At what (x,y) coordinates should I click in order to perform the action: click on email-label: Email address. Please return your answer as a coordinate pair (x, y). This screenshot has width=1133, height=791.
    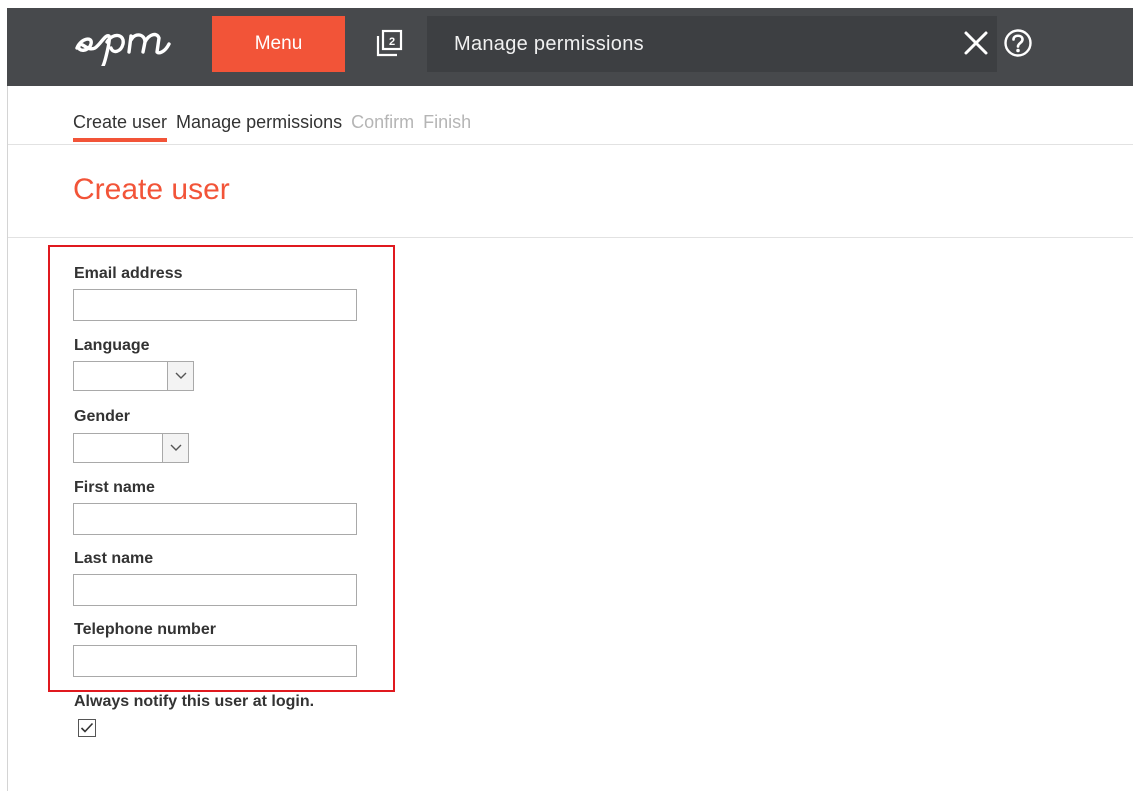
    Looking at the image, I should click on (128, 273).